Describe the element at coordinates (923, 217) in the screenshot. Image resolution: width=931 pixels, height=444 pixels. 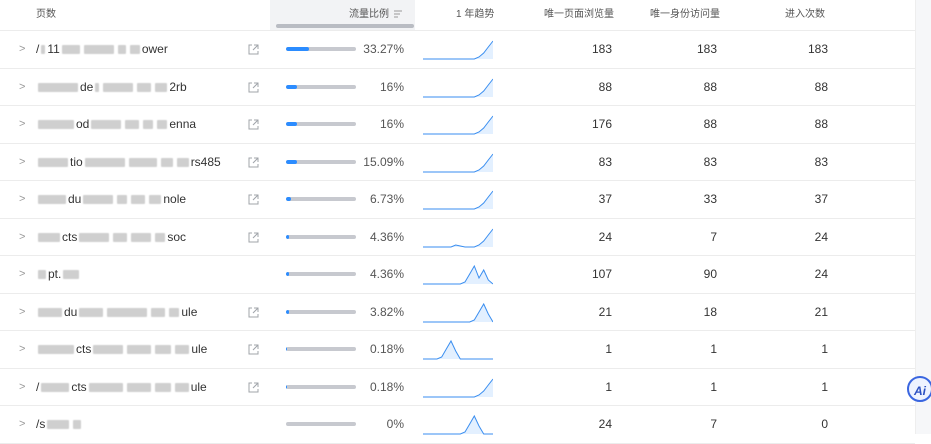
I see `vertical-scrollbar` at that location.